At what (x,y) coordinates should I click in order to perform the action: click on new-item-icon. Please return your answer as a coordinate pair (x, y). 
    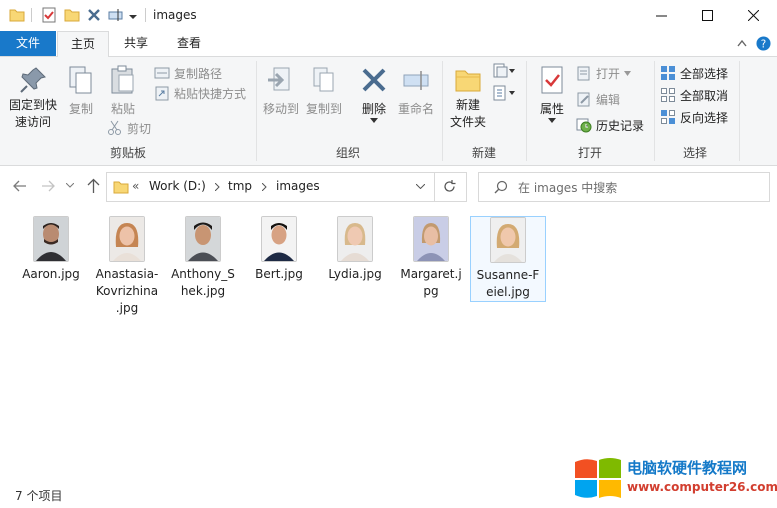
    Looking at the image, I should click on (504, 70).